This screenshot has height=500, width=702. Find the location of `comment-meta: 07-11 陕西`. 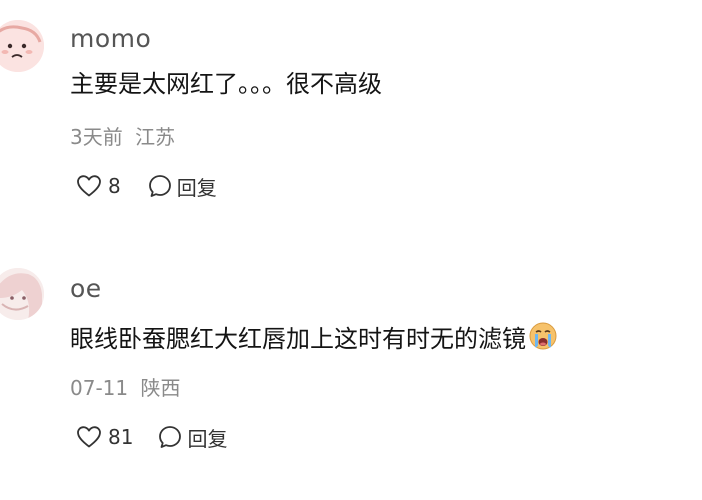

comment-meta: 07-11 陕西 is located at coordinates (125, 388).